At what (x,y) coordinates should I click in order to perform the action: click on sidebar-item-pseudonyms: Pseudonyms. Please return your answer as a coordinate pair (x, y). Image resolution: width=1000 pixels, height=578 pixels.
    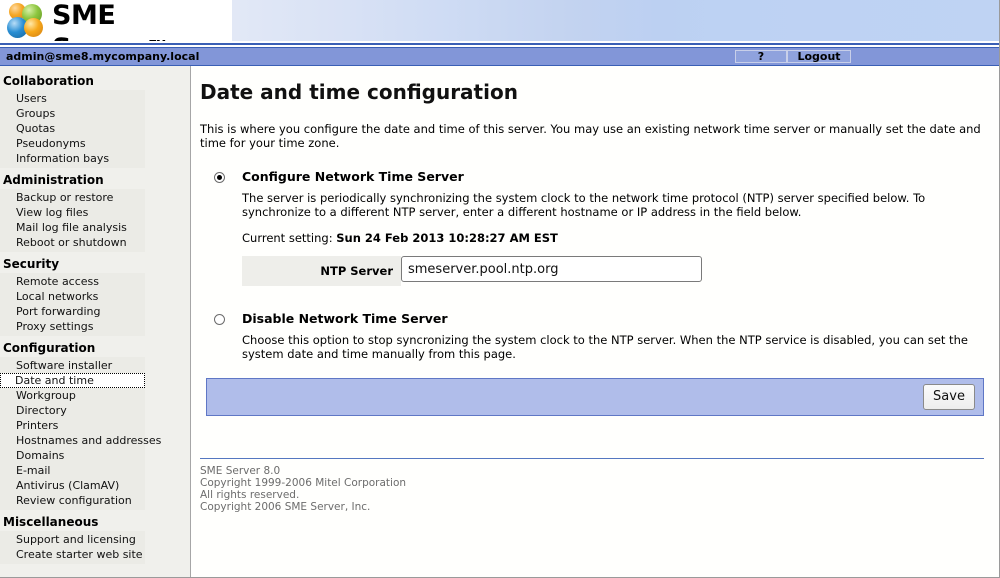
    Looking at the image, I should click on (72, 143).